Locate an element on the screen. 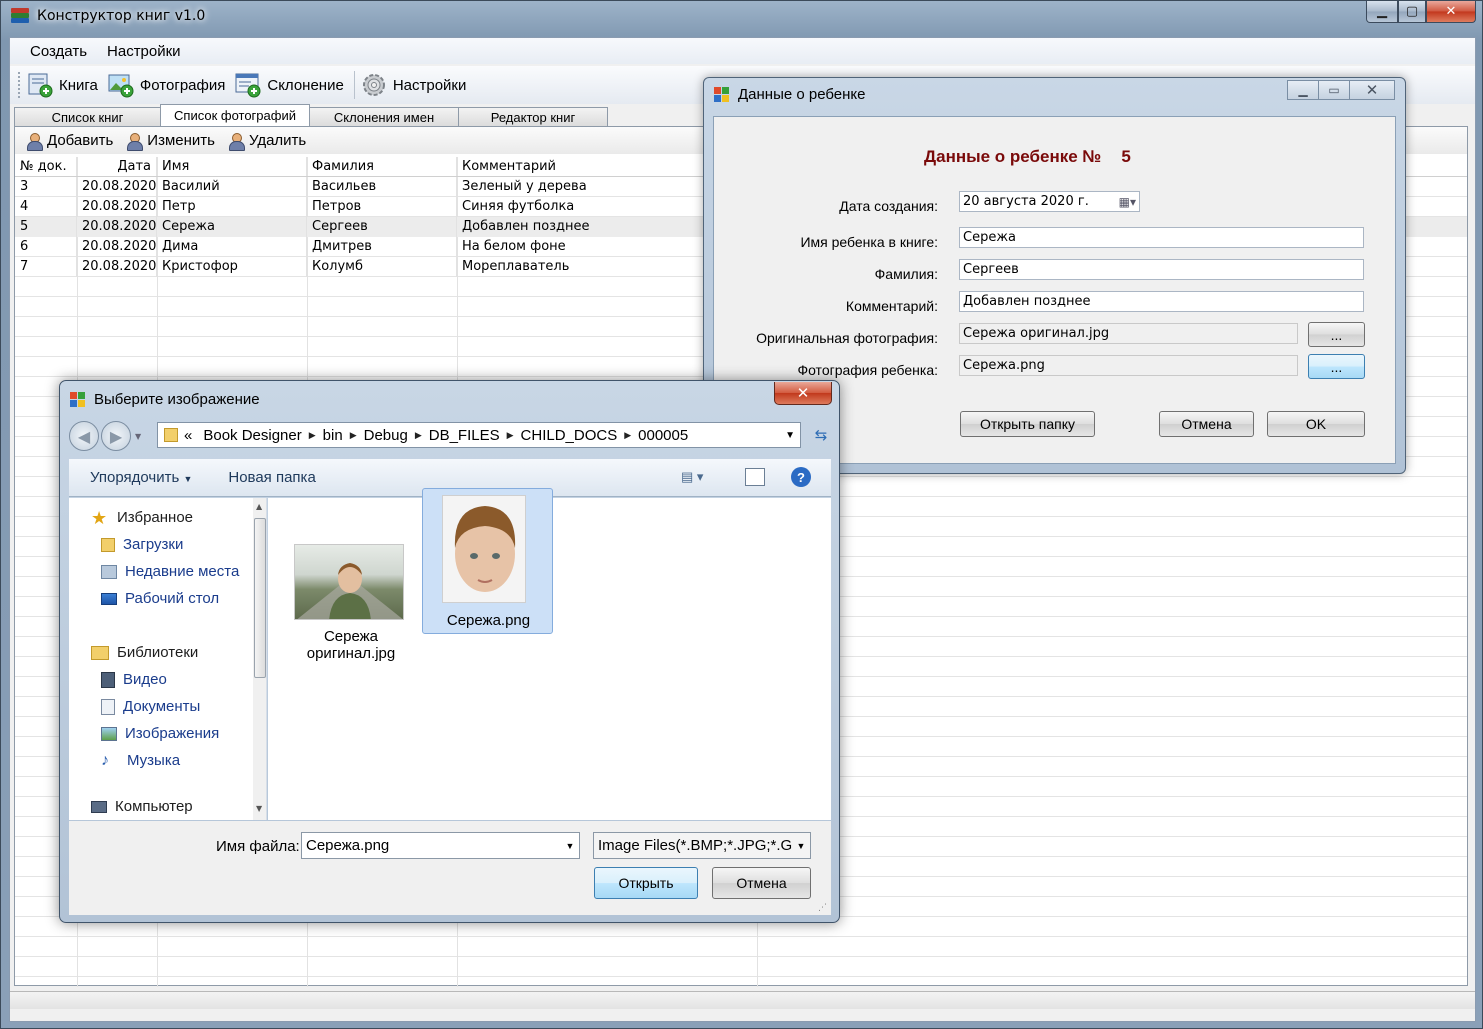 The width and height of the screenshot is (1483, 1029). person-delete-icon is located at coordinates (236, 141).